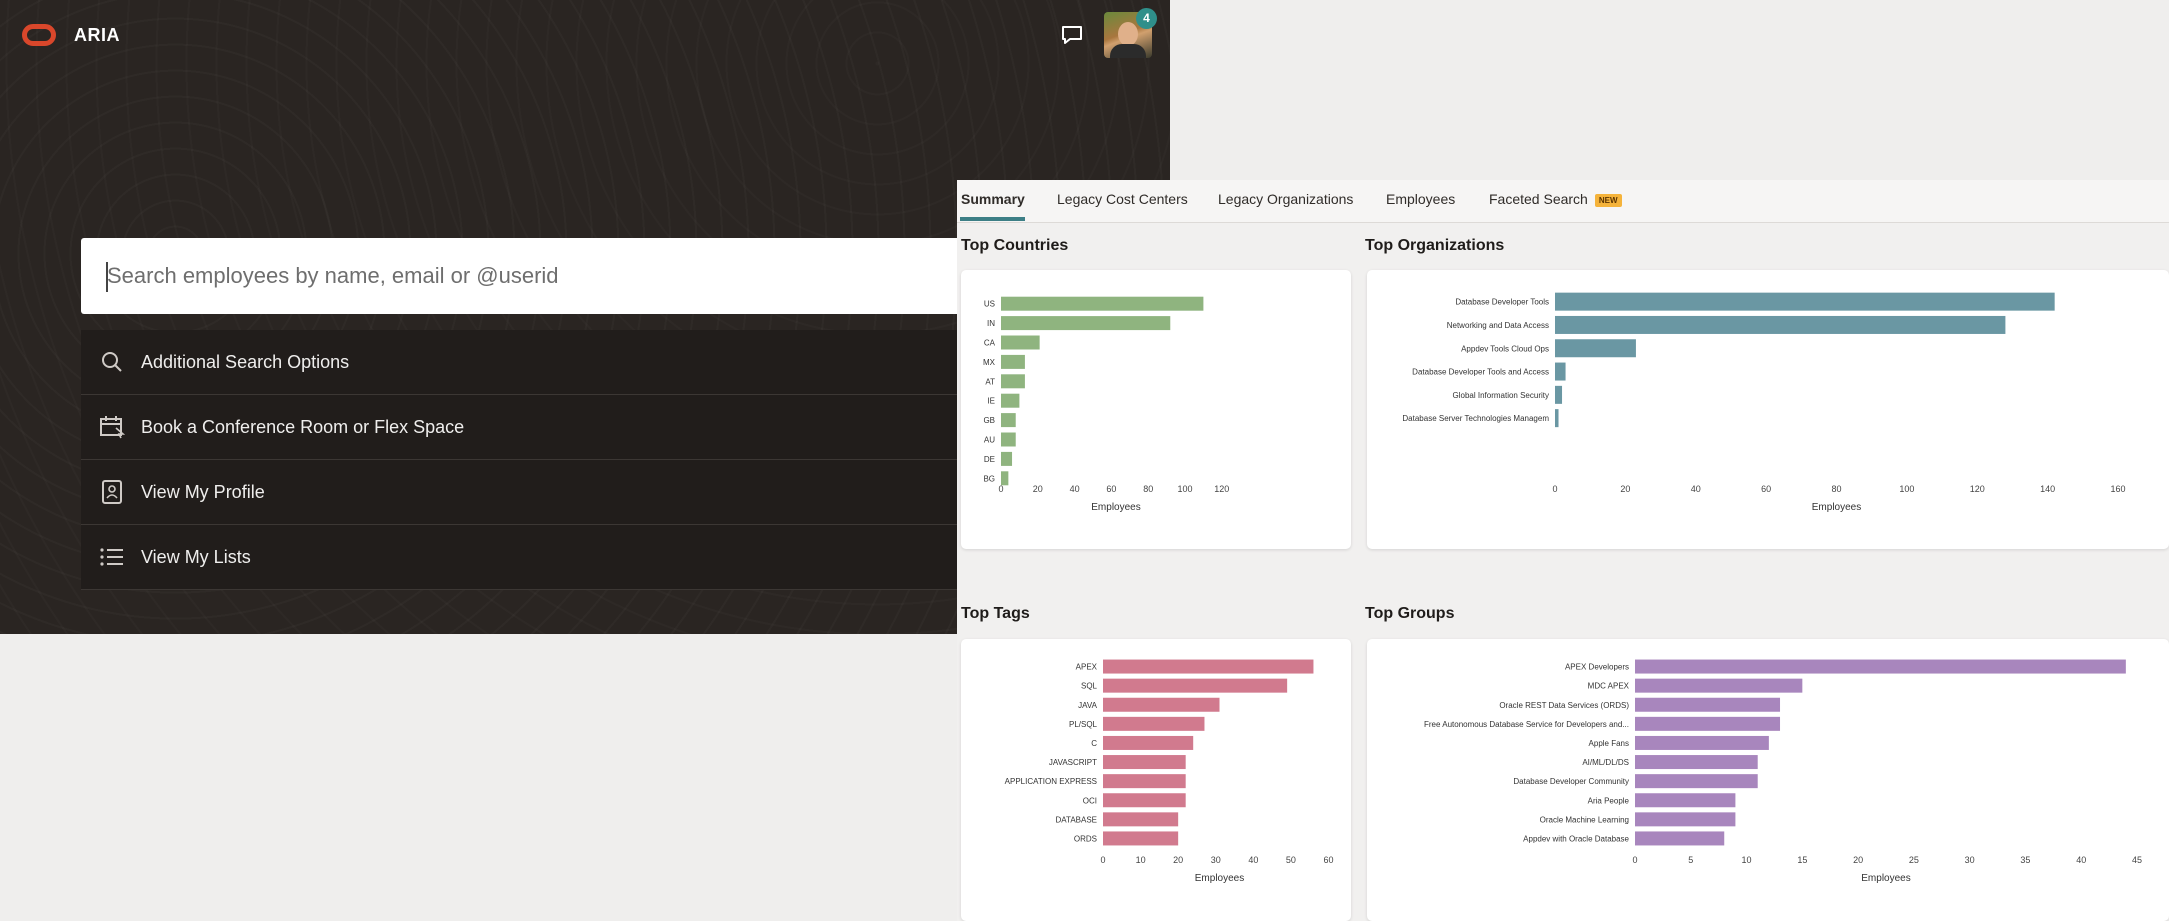  What do you see at coordinates (1560, 371) in the screenshot?
I see `bar-database-developer-tools-and-access` at bounding box center [1560, 371].